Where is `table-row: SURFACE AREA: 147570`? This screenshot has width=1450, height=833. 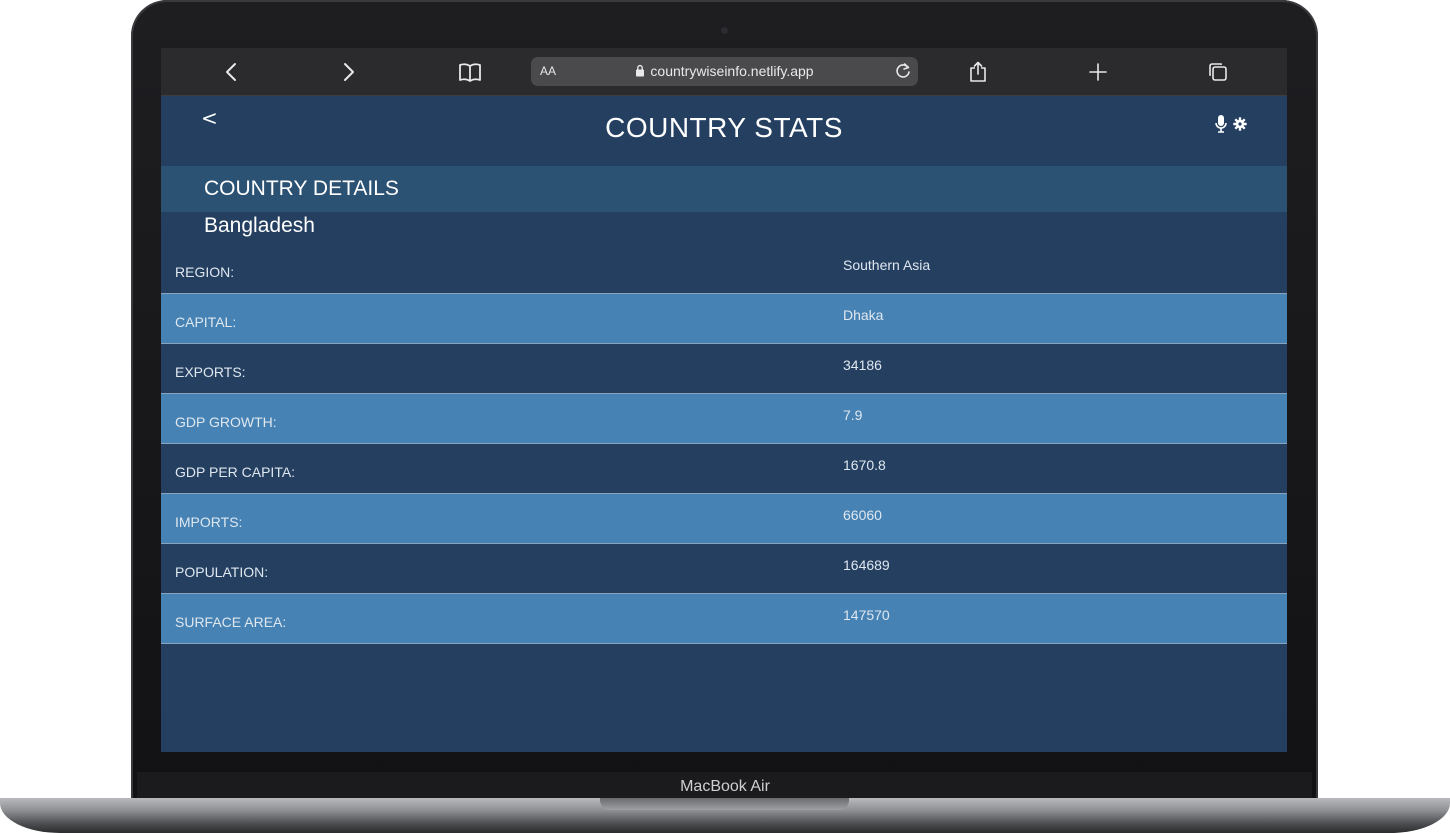 table-row: SURFACE AREA: 147570 is located at coordinates (724, 619).